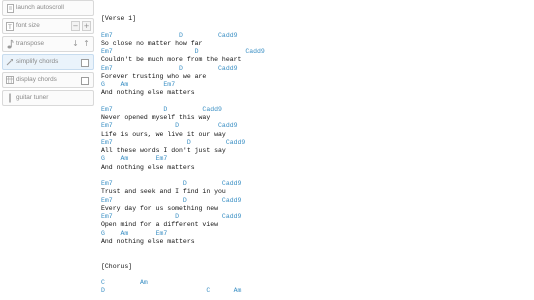 This screenshot has height=300, width=534. What do you see at coordinates (117, 266) in the screenshot?
I see `section-header: [Chorus]` at bounding box center [117, 266].